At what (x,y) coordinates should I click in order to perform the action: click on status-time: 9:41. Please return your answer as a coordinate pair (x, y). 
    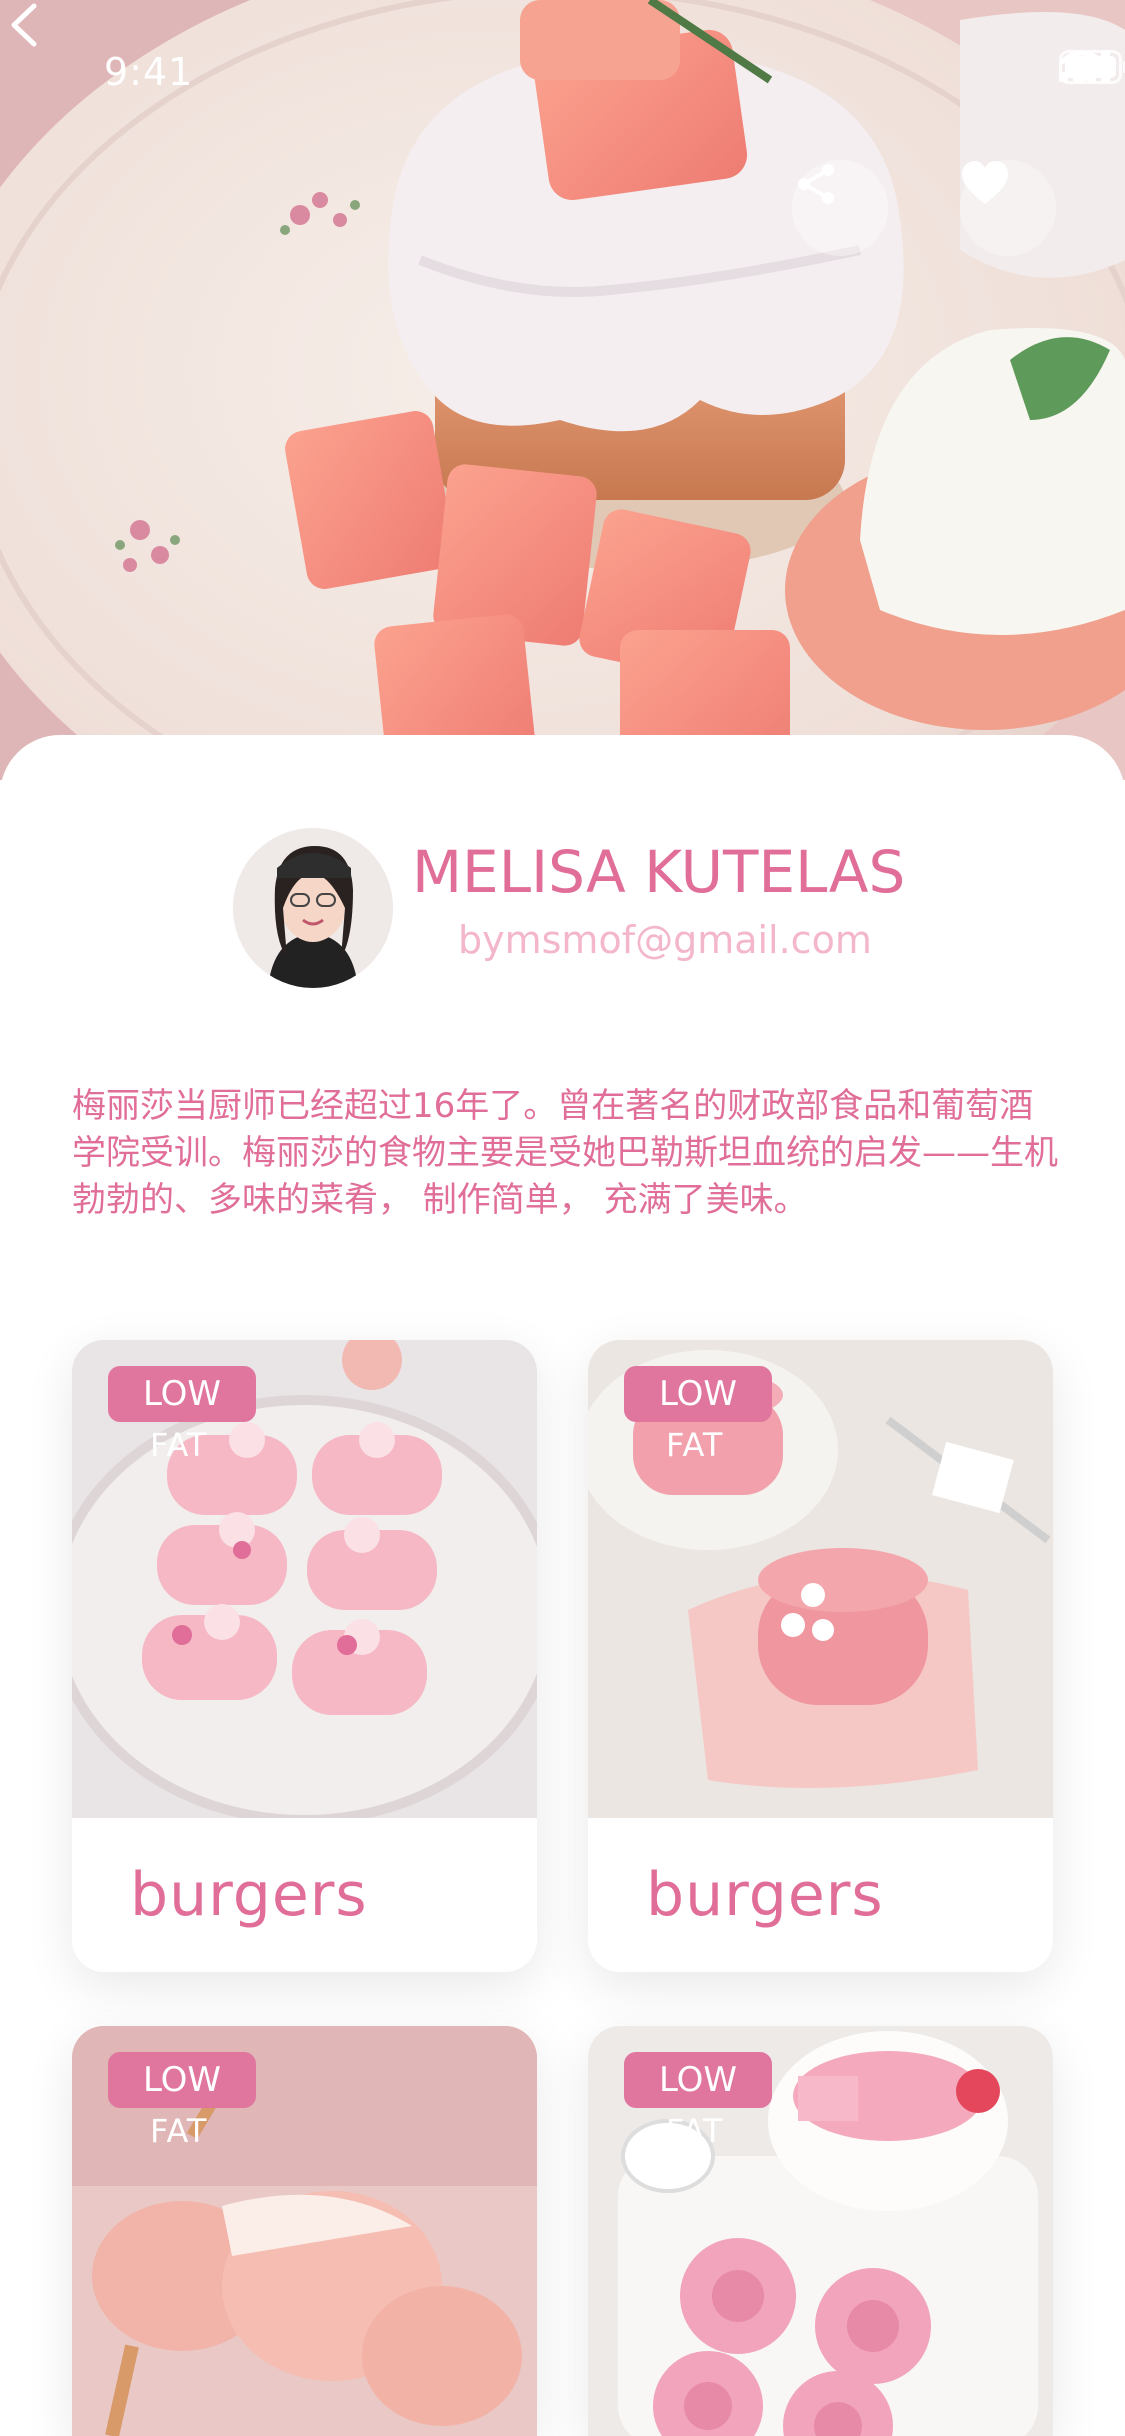
    Looking at the image, I should click on (149, 72).